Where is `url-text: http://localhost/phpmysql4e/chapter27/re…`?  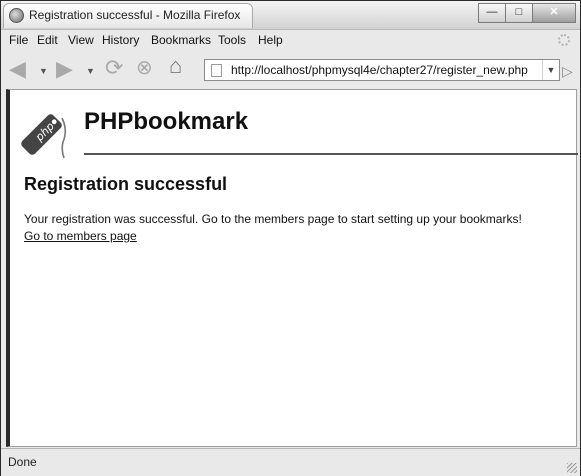 url-text: http://localhost/phpmysql4e/chapter27/re… is located at coordinates (379, 70).